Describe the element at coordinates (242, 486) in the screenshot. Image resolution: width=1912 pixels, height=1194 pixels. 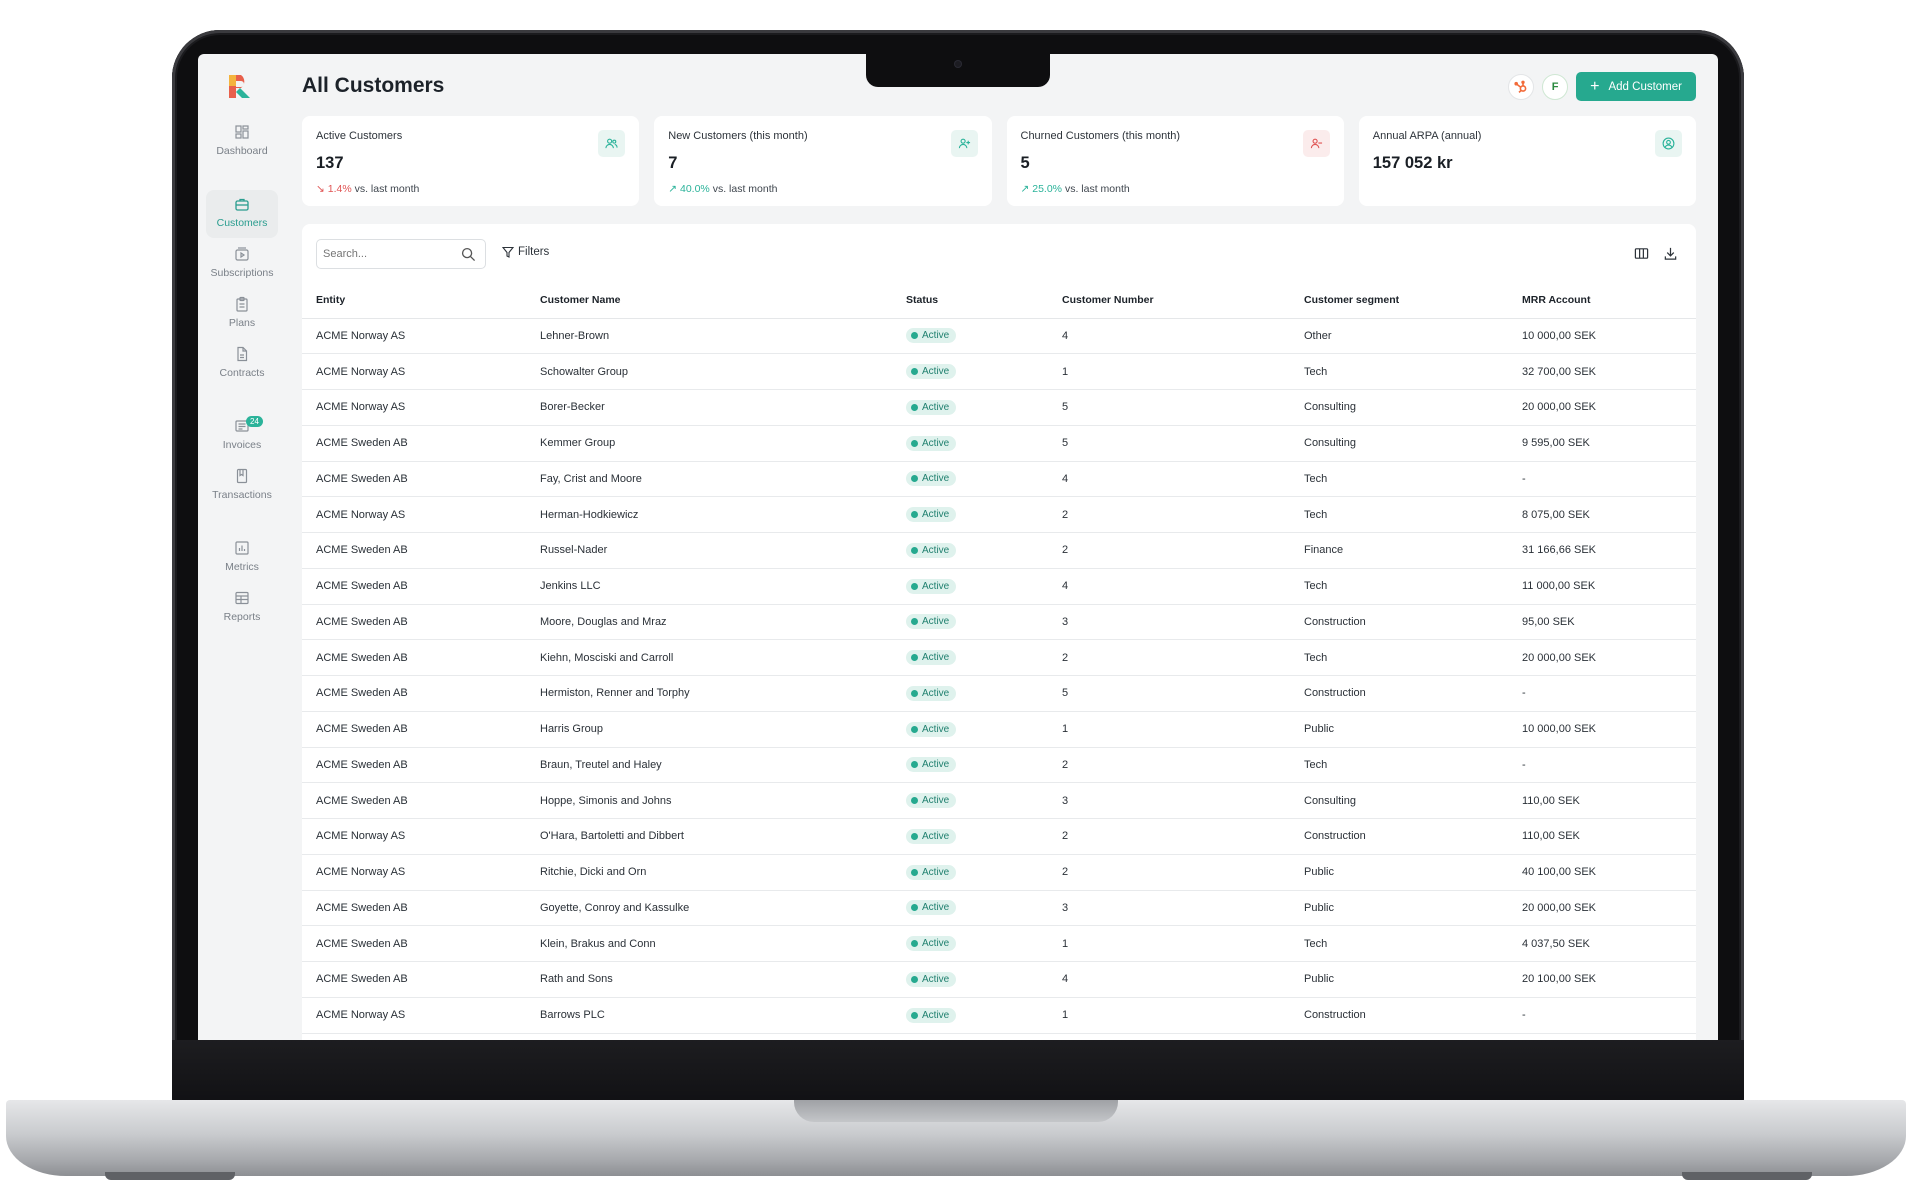
I see `sidebar-item-transactions: Transactions` at that location.